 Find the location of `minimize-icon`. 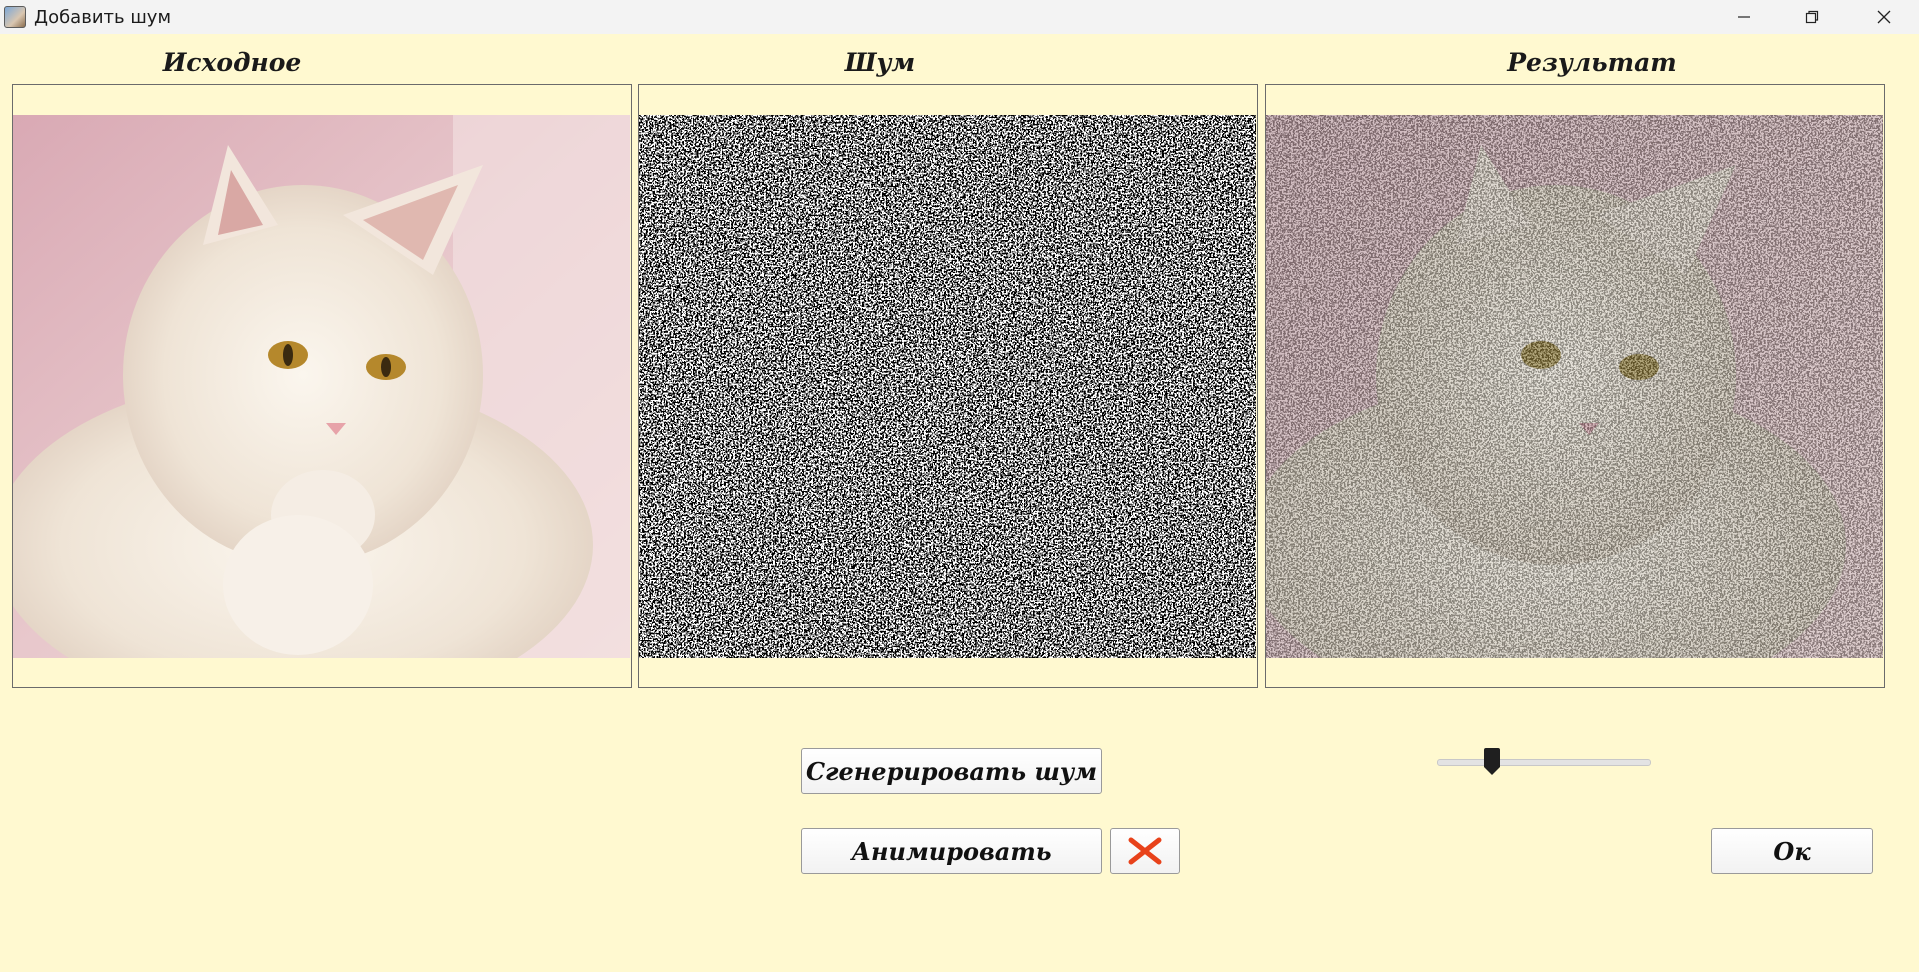

minimize-icon is located at coordinates (1744, 17).